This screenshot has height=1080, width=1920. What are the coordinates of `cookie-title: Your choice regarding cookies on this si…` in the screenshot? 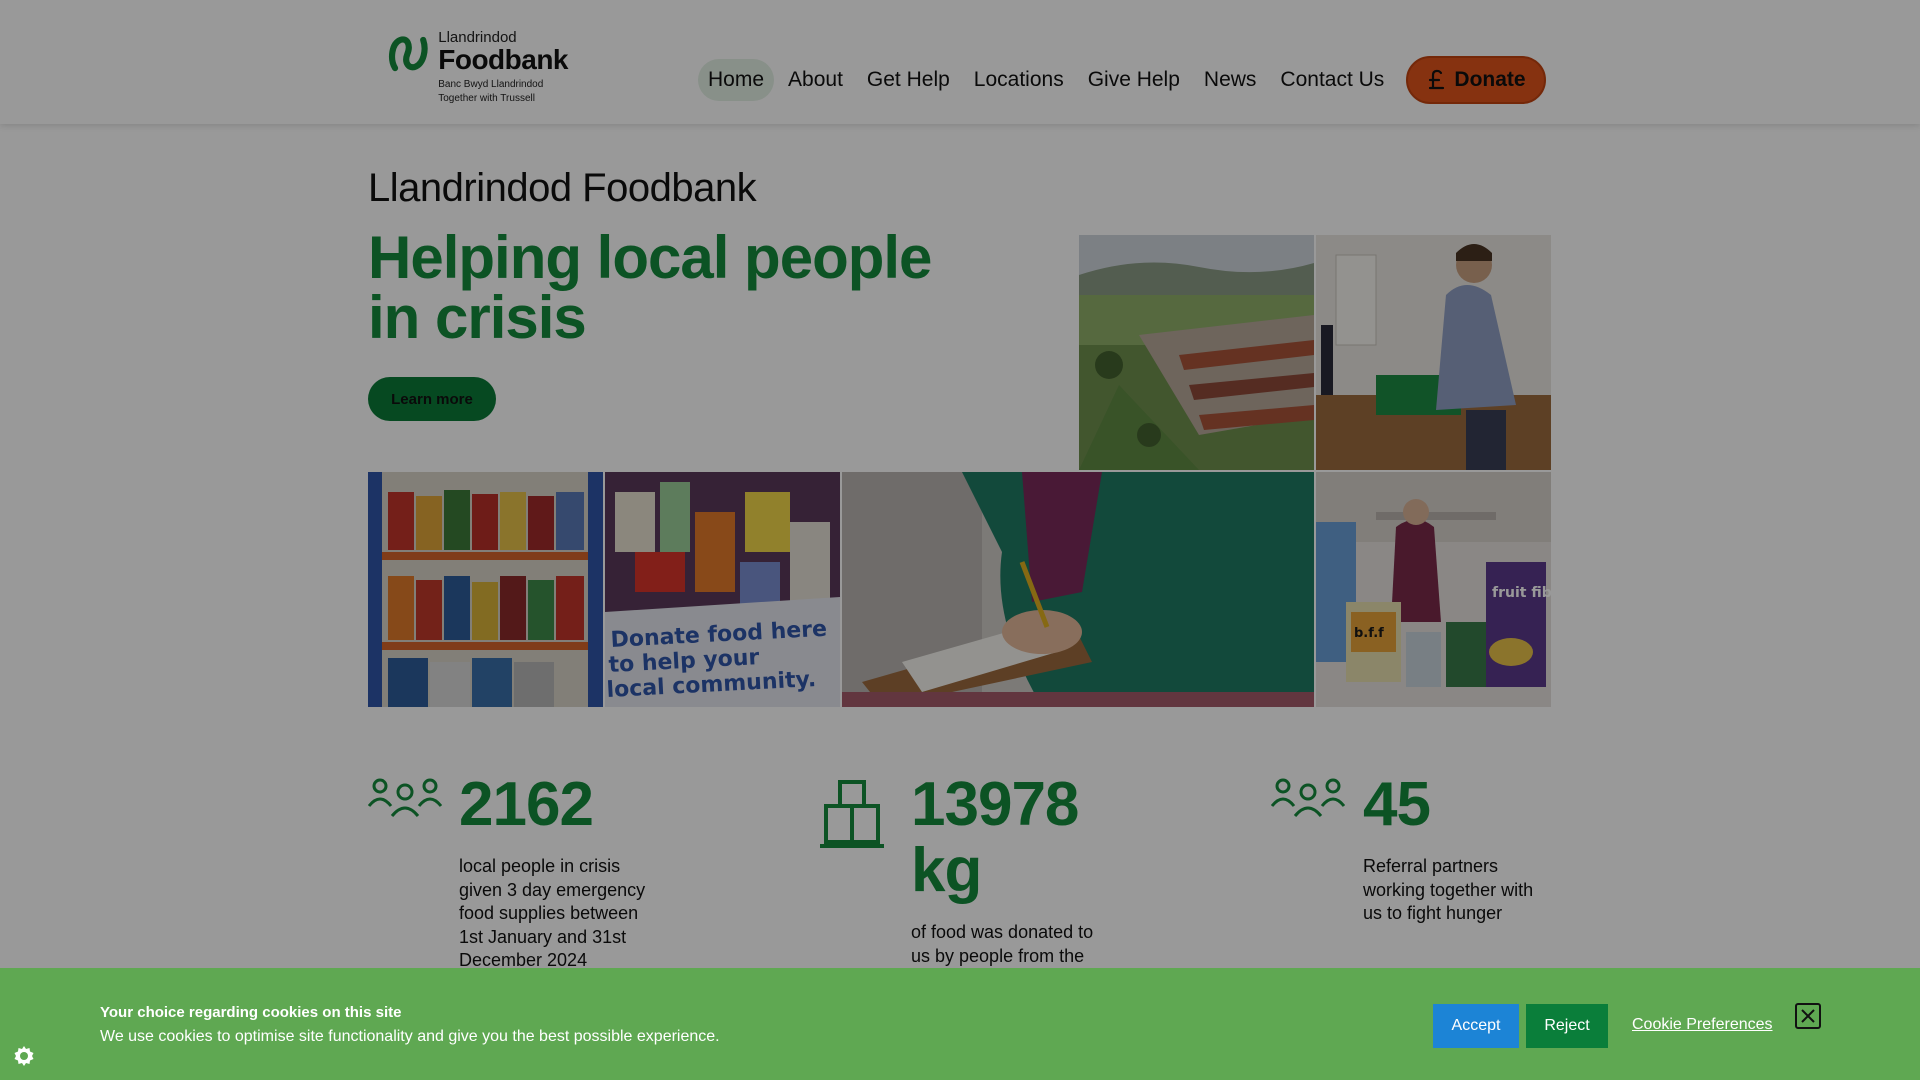 It's located at (251, 1012).